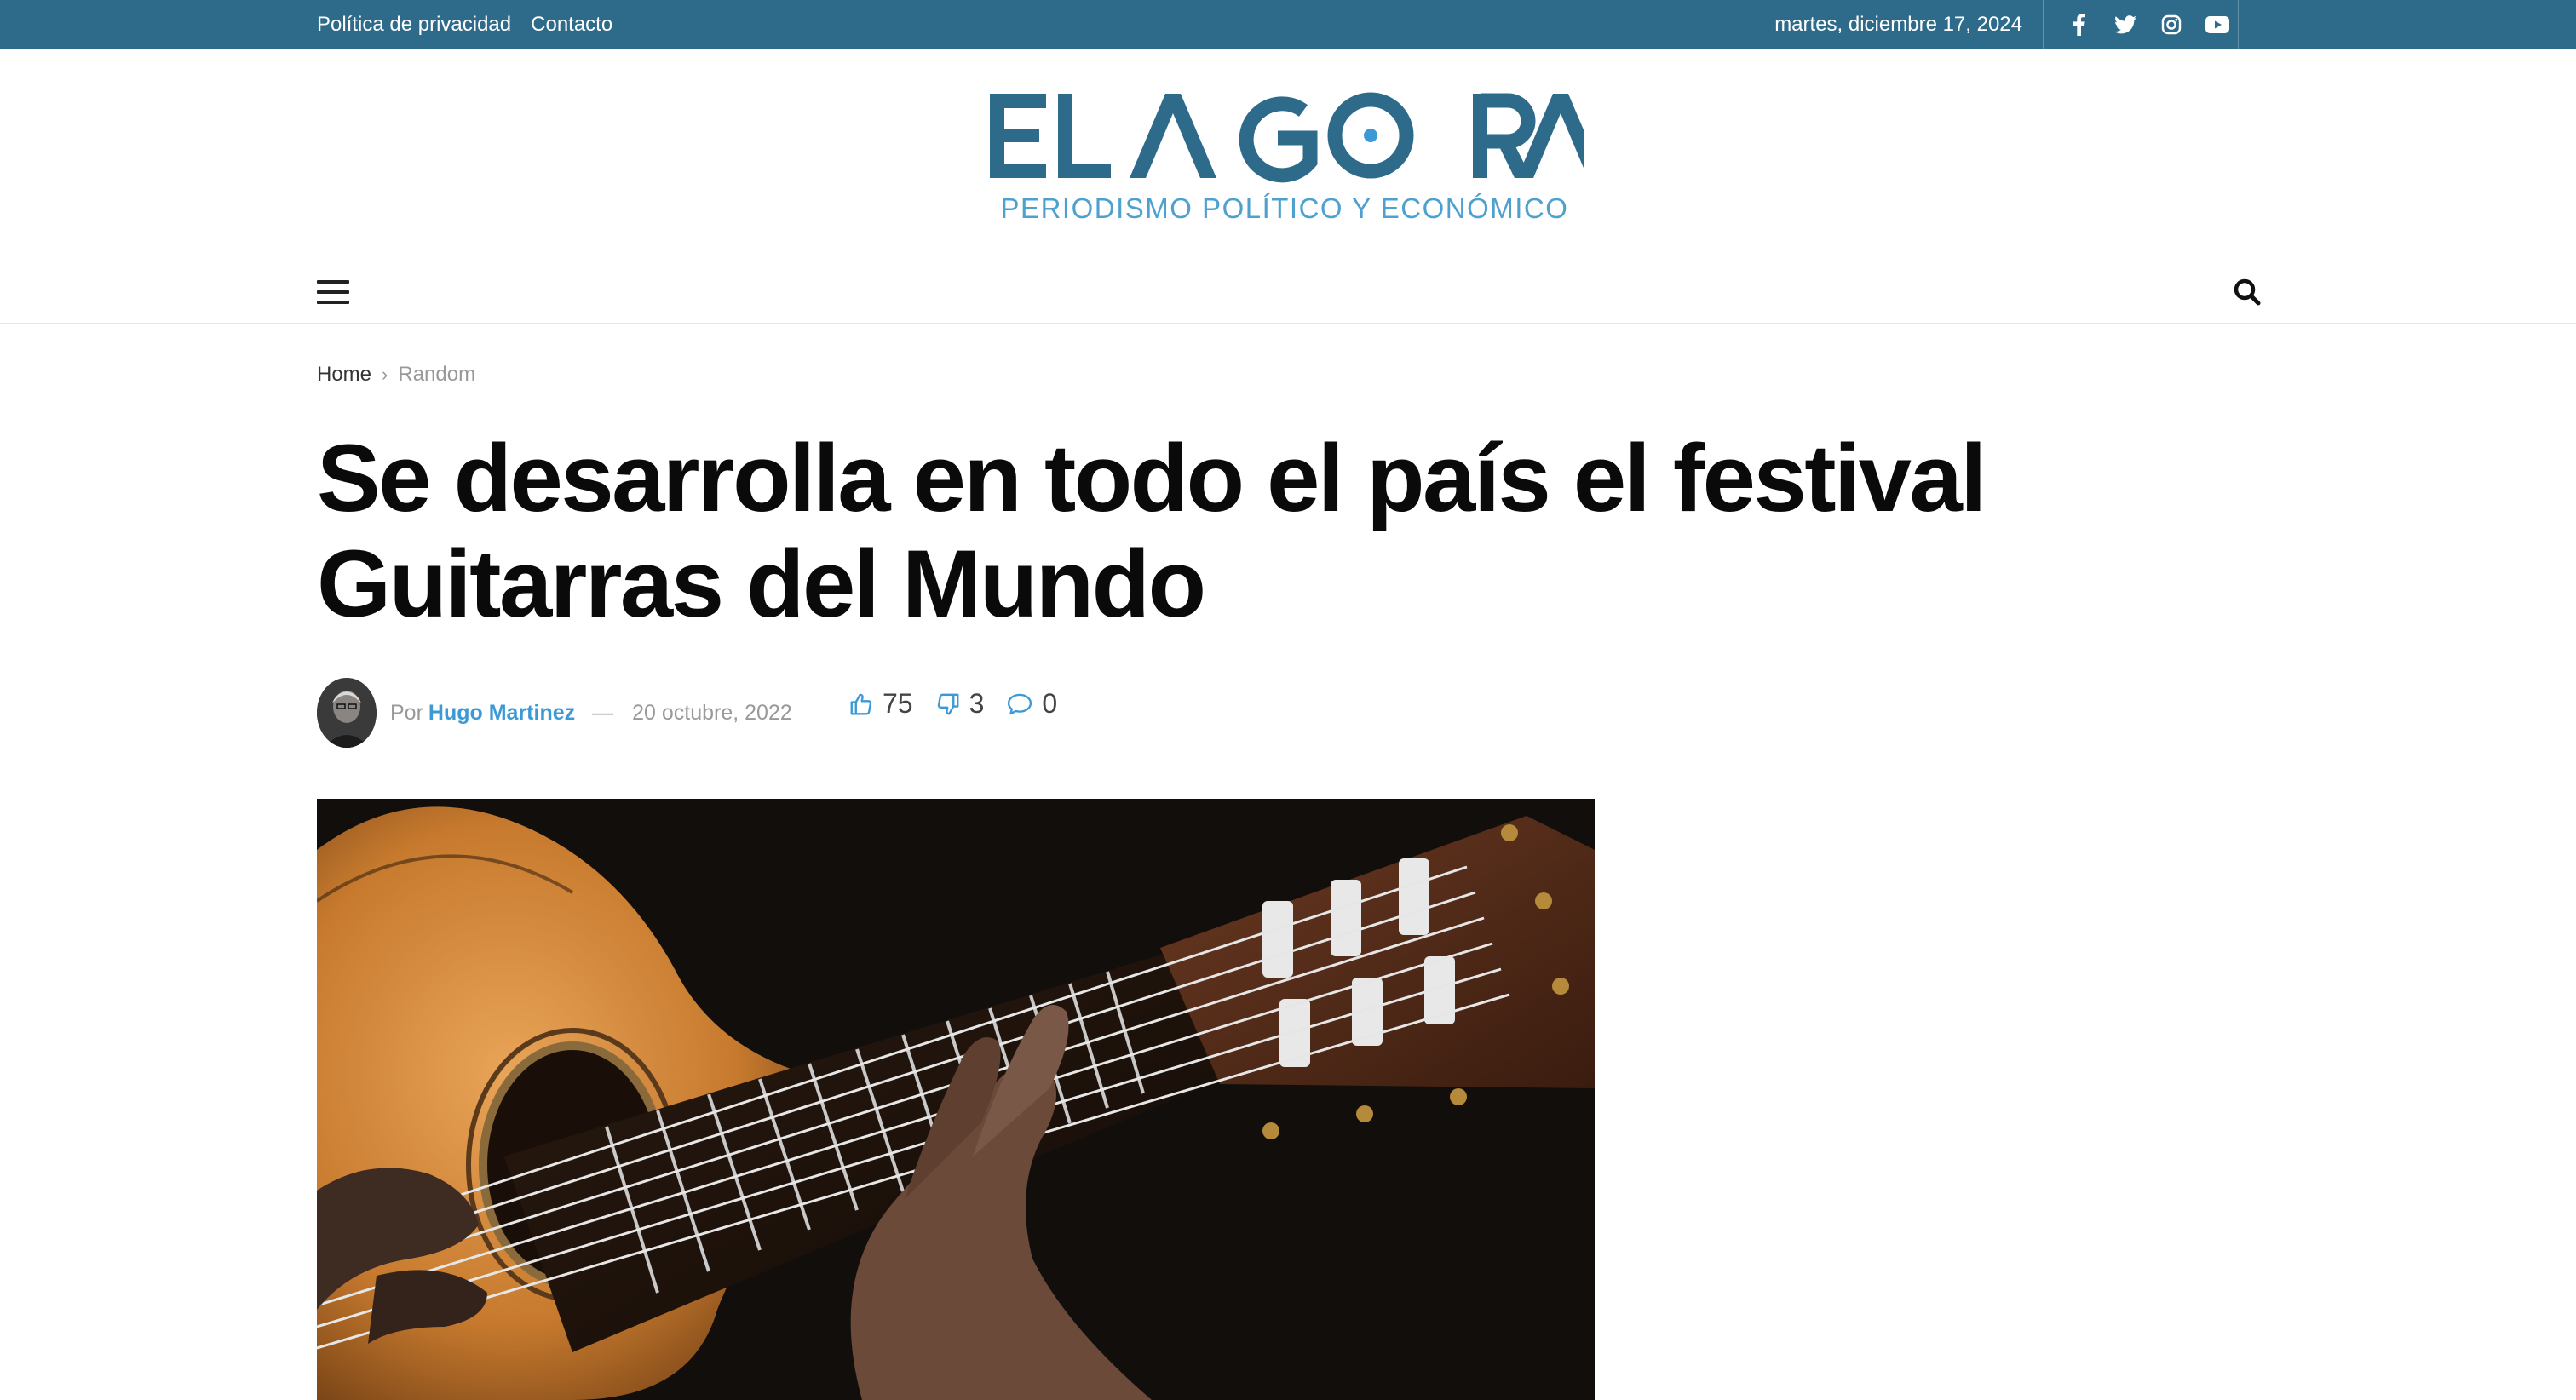 Image resolution: width=2576 pixels, height=1400 pixels. Describe the element at coordinates (1285, 208) in the screenshot. I see `svg-text:PERIODISMO POLÍTICO Y ECONÓMIC: PERIODISMO POLÍTICO Y ECONÓMICO` at that location.